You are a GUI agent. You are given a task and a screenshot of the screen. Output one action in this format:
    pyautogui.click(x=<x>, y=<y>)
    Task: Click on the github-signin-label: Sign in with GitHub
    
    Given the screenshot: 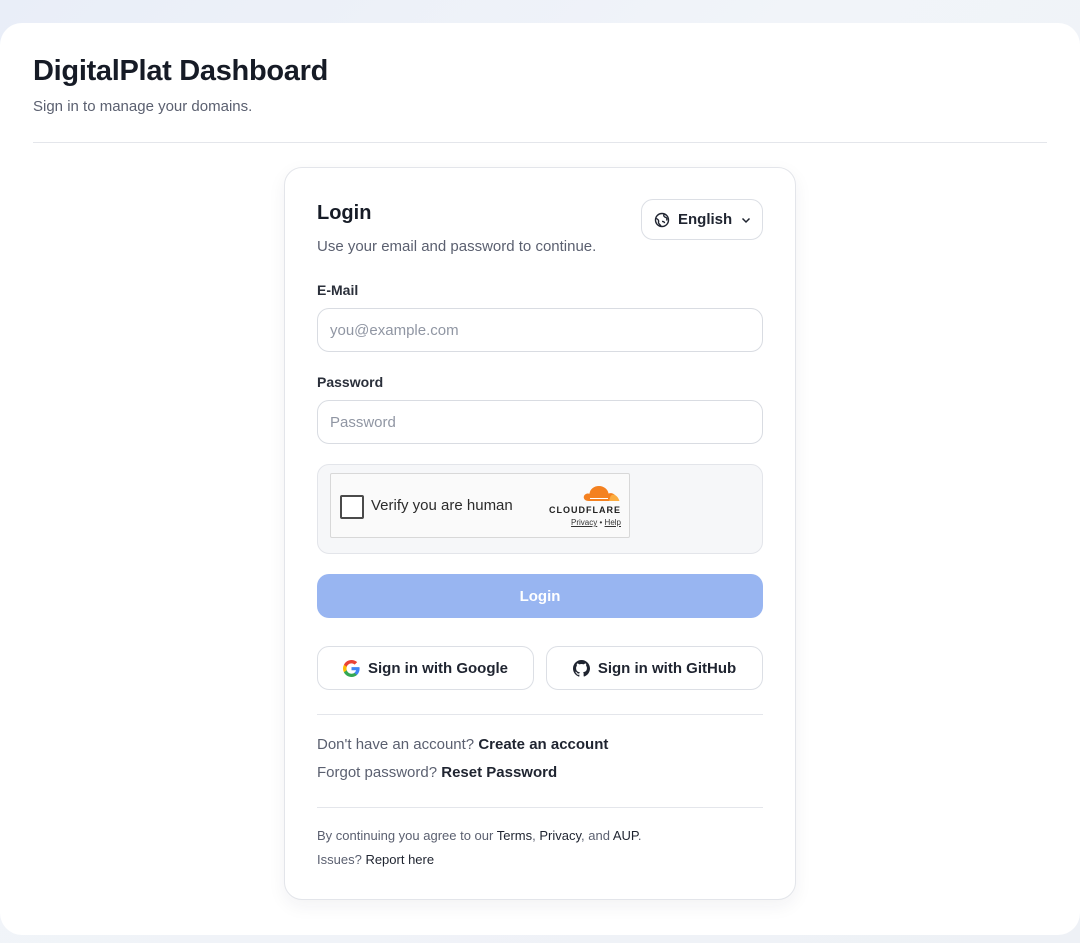 What is the action you would take?
    pyautogui.click(x=667, y=668)
    